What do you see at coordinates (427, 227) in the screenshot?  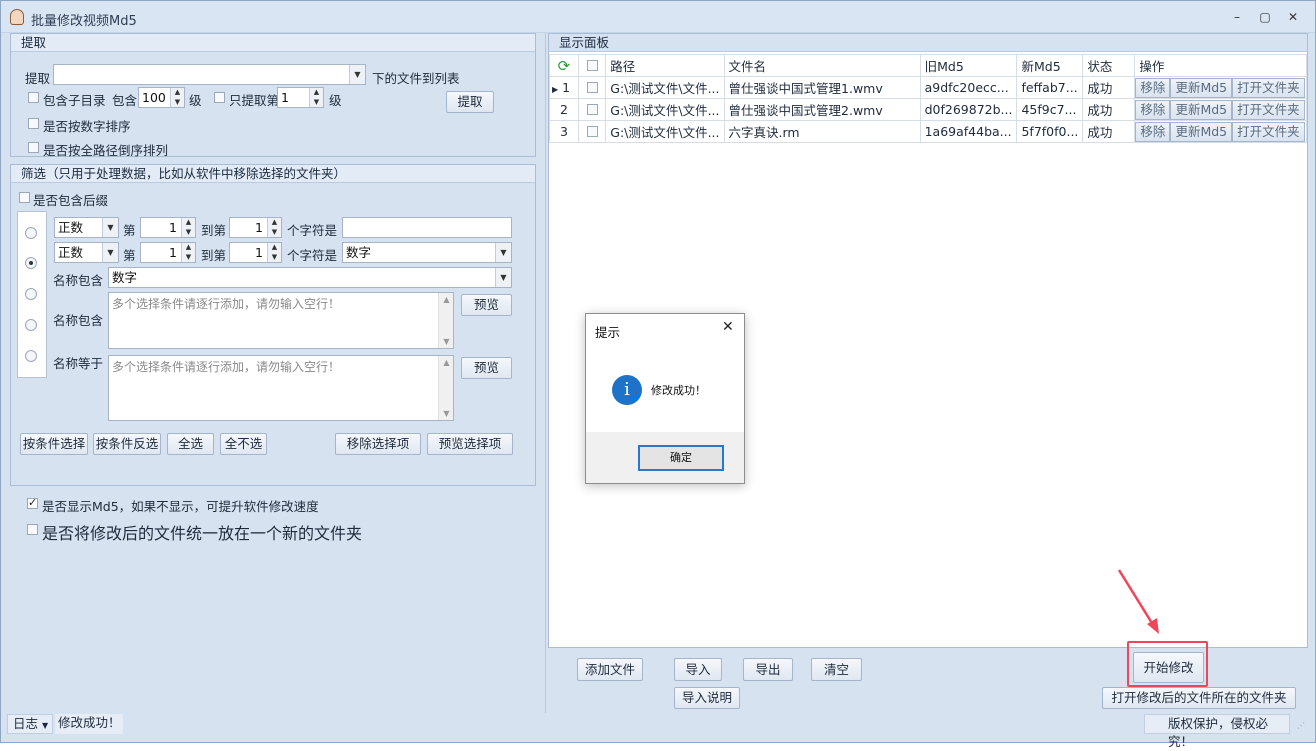 I see `row1-value-input` at bounding box center [427, 227].